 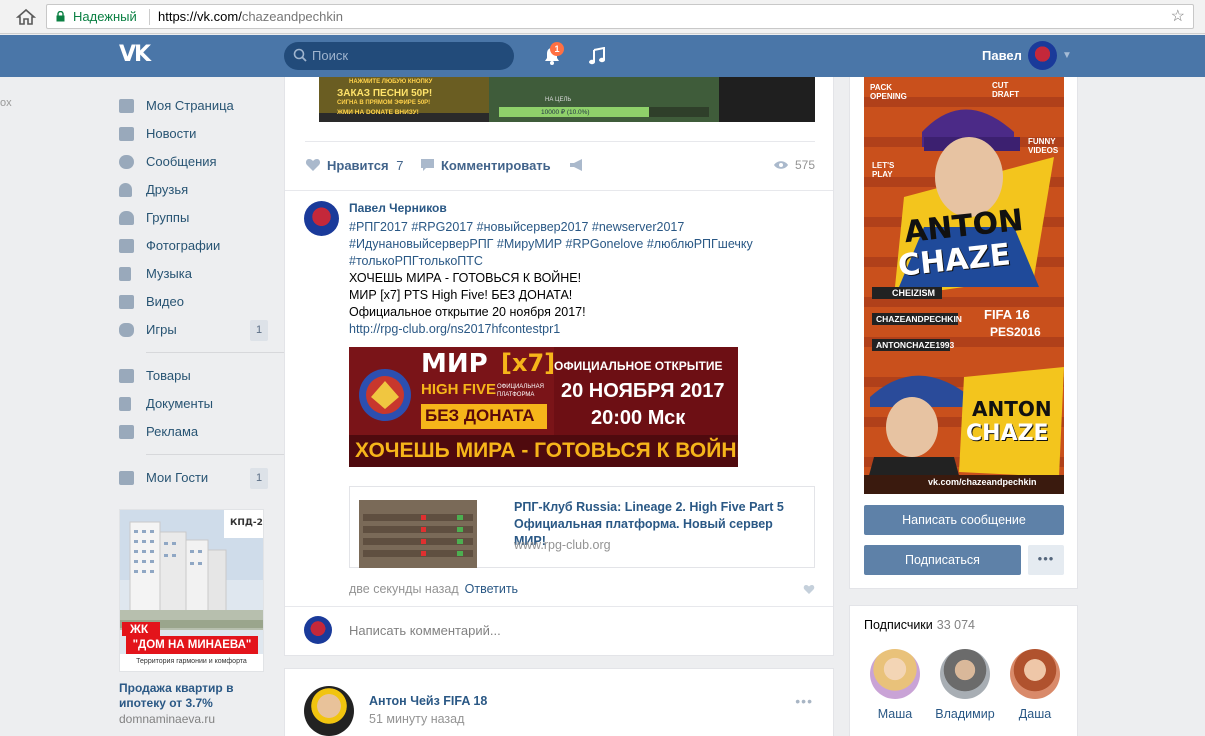 What do you see at coordinates (149, 17) in the screenshot?
I see `address-separator` at bounding box center [149, 17].